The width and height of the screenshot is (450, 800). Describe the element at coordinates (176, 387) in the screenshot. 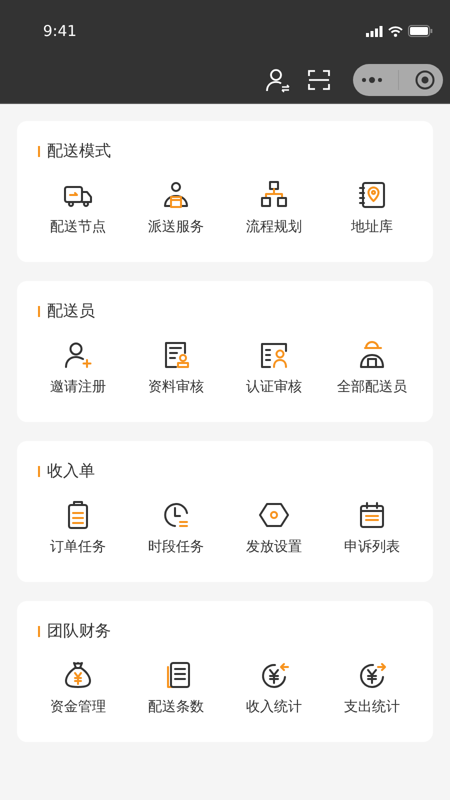

I see `menu-item-label: 资料审核` at that location.